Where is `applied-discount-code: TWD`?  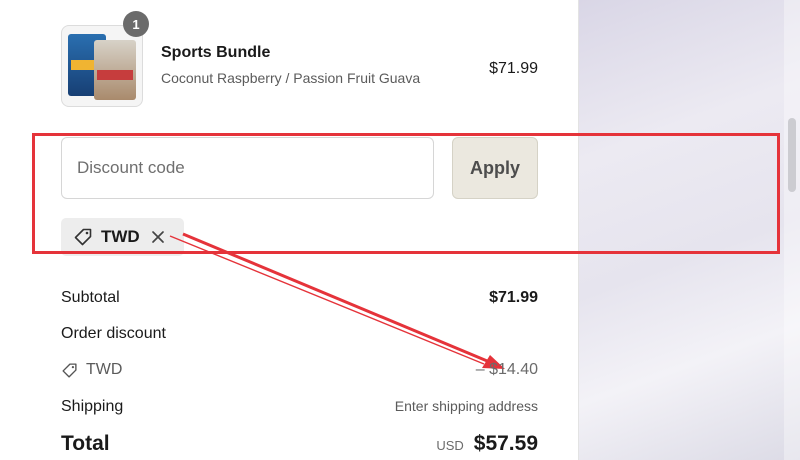 applied-discount-code: TWD is located at coordinates (120, 236).